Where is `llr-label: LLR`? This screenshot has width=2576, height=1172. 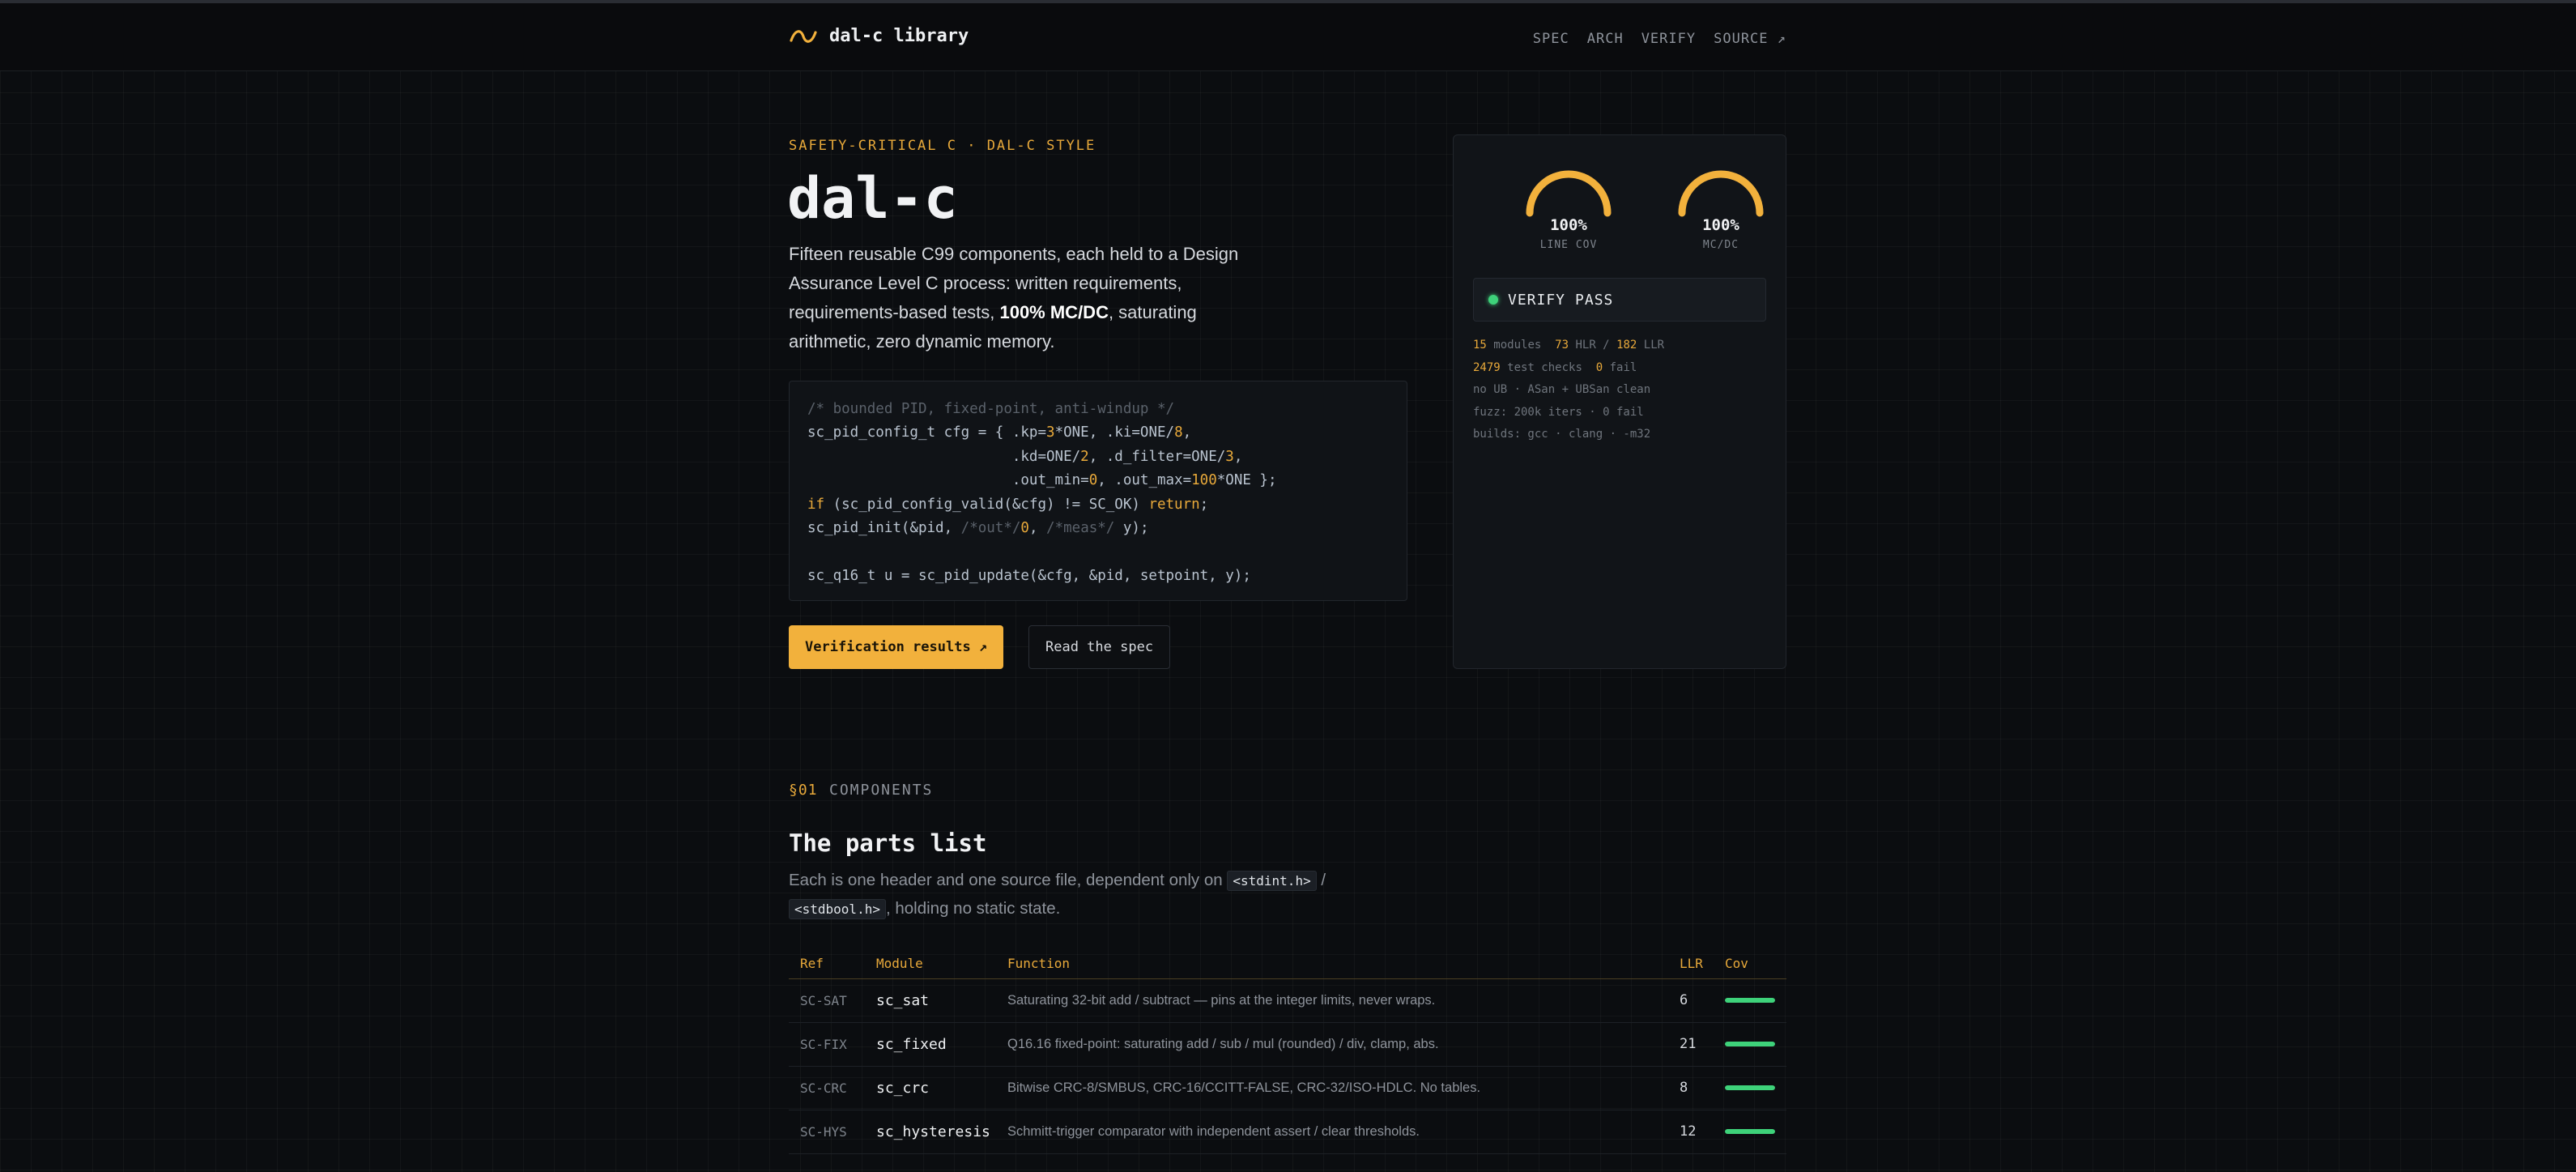 llr-label: LLR is located at coordinates (1654, 345).